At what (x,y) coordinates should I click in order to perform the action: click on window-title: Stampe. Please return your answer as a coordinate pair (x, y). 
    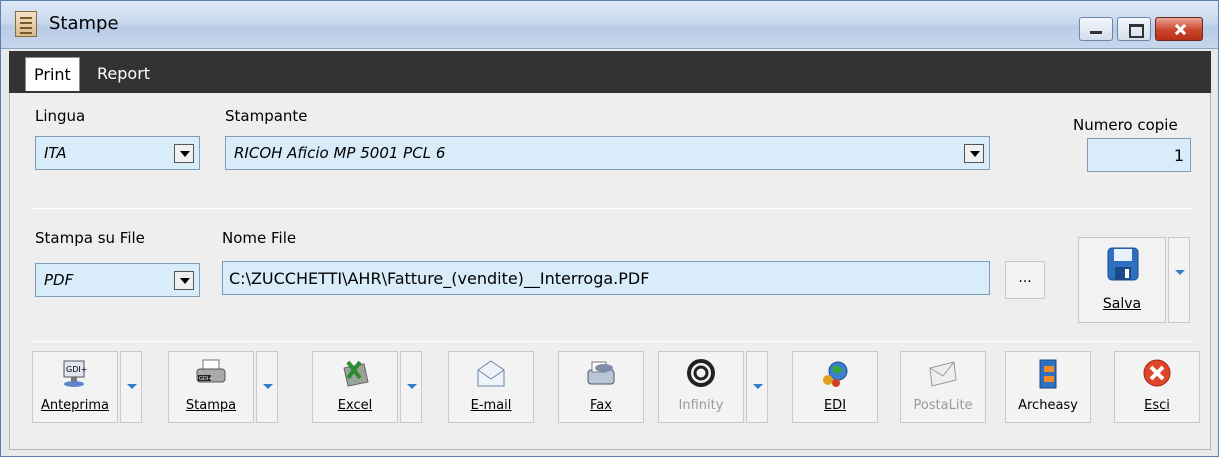
    Looking at the image, I should click on (84, 23).